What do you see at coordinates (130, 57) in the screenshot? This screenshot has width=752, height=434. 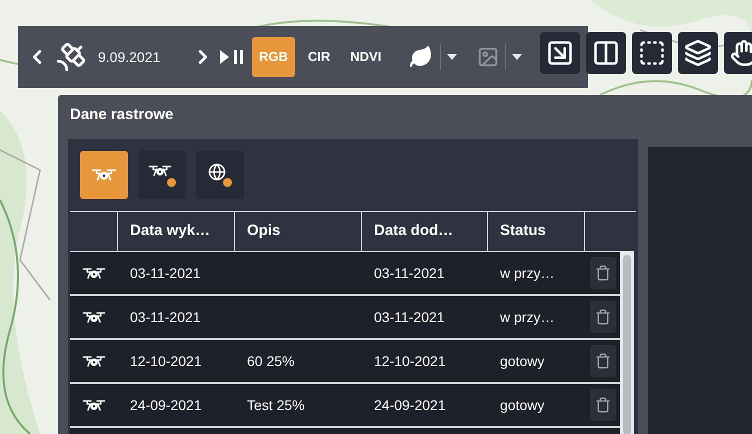 I see `date-label: 9.09.2021` at bounding box center [130, 57].